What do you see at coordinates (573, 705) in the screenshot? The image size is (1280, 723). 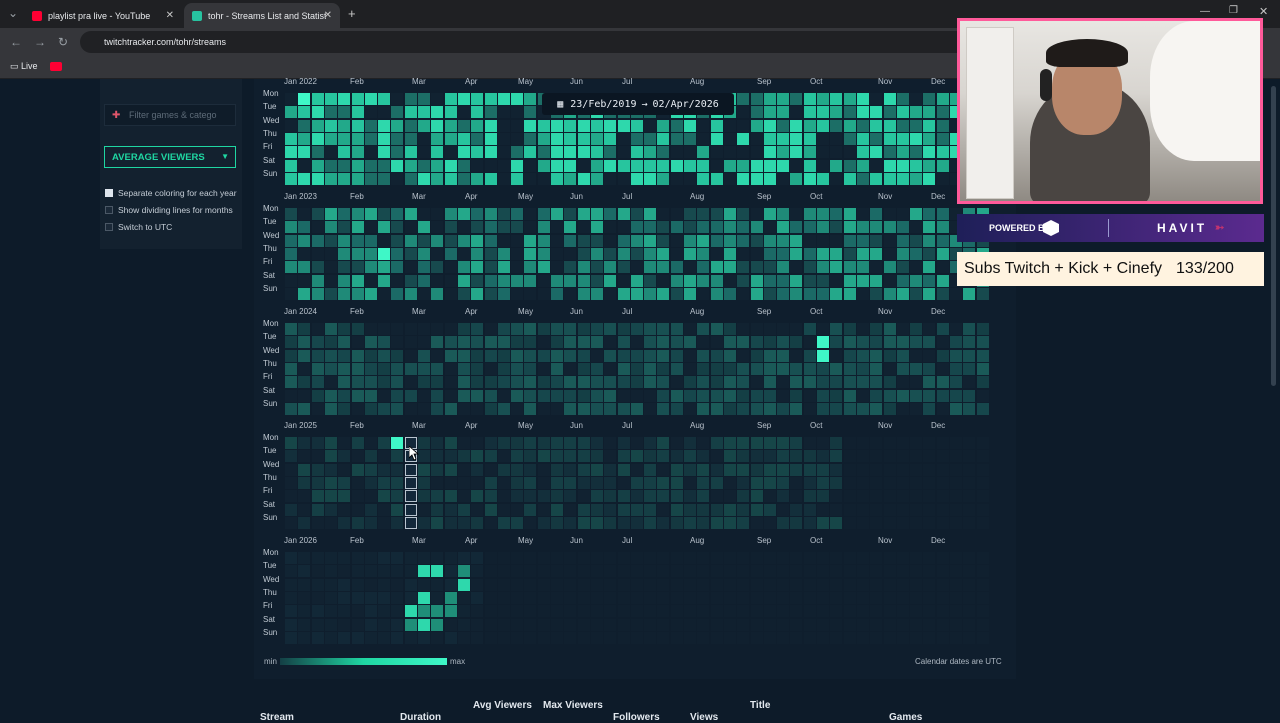 I see `column-max-viewers: Max Viewers` at bounding box center [573, 705].